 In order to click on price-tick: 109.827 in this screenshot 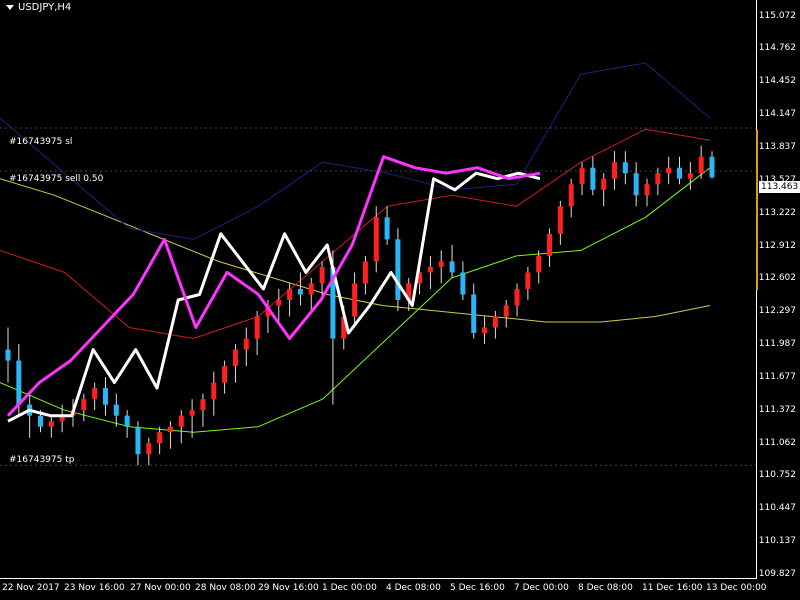, I will do `click(777, 574)`.